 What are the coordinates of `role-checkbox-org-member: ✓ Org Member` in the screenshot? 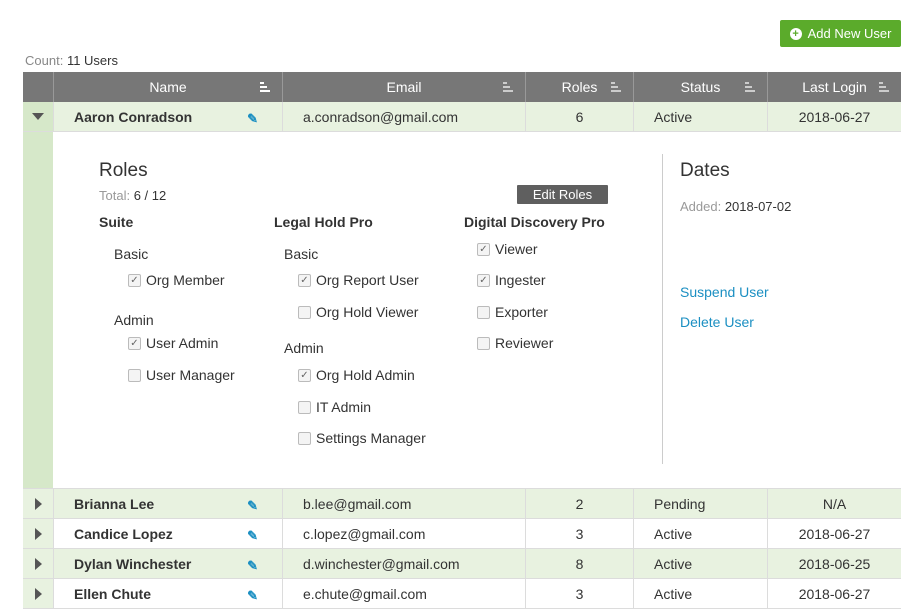 It's located at (176, 280).